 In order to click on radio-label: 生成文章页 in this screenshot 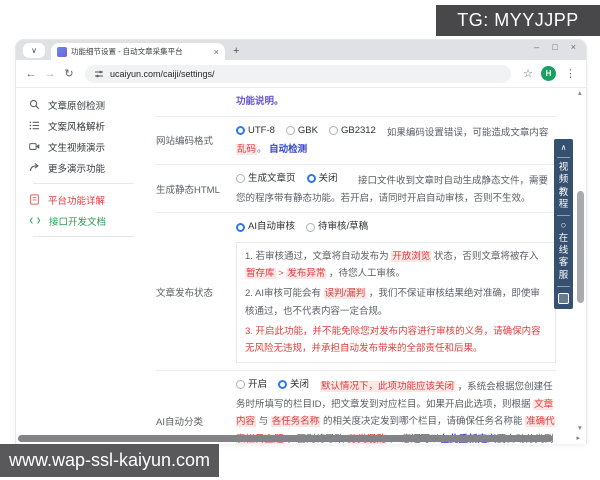, I will do `click(272, 178)`.